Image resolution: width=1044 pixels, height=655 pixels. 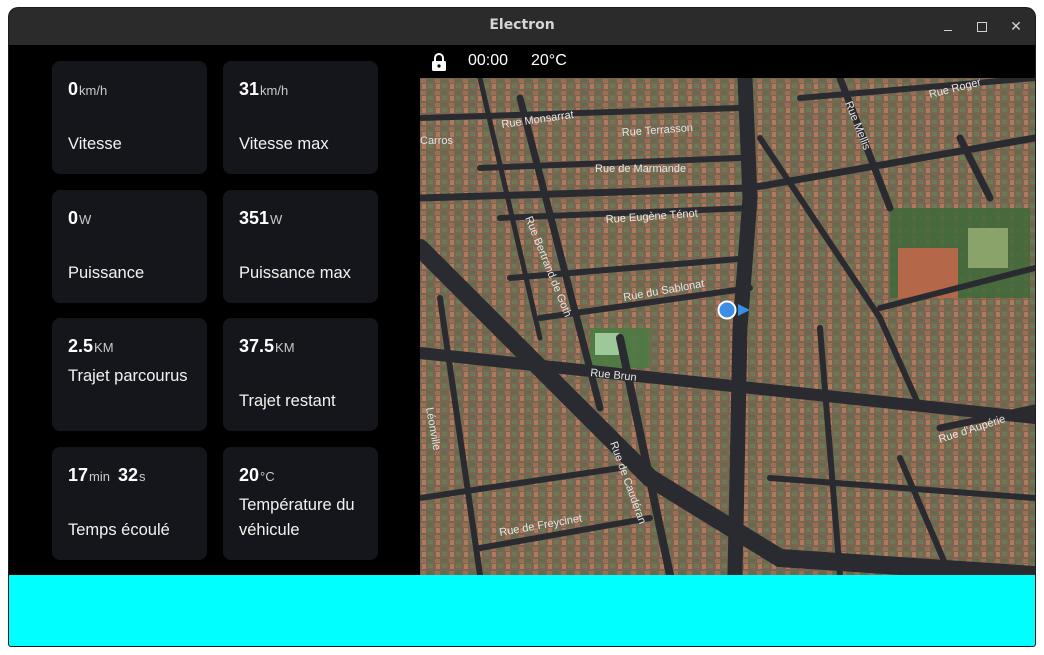 I want to click on bottom-panel, so click(x=522, y=610).